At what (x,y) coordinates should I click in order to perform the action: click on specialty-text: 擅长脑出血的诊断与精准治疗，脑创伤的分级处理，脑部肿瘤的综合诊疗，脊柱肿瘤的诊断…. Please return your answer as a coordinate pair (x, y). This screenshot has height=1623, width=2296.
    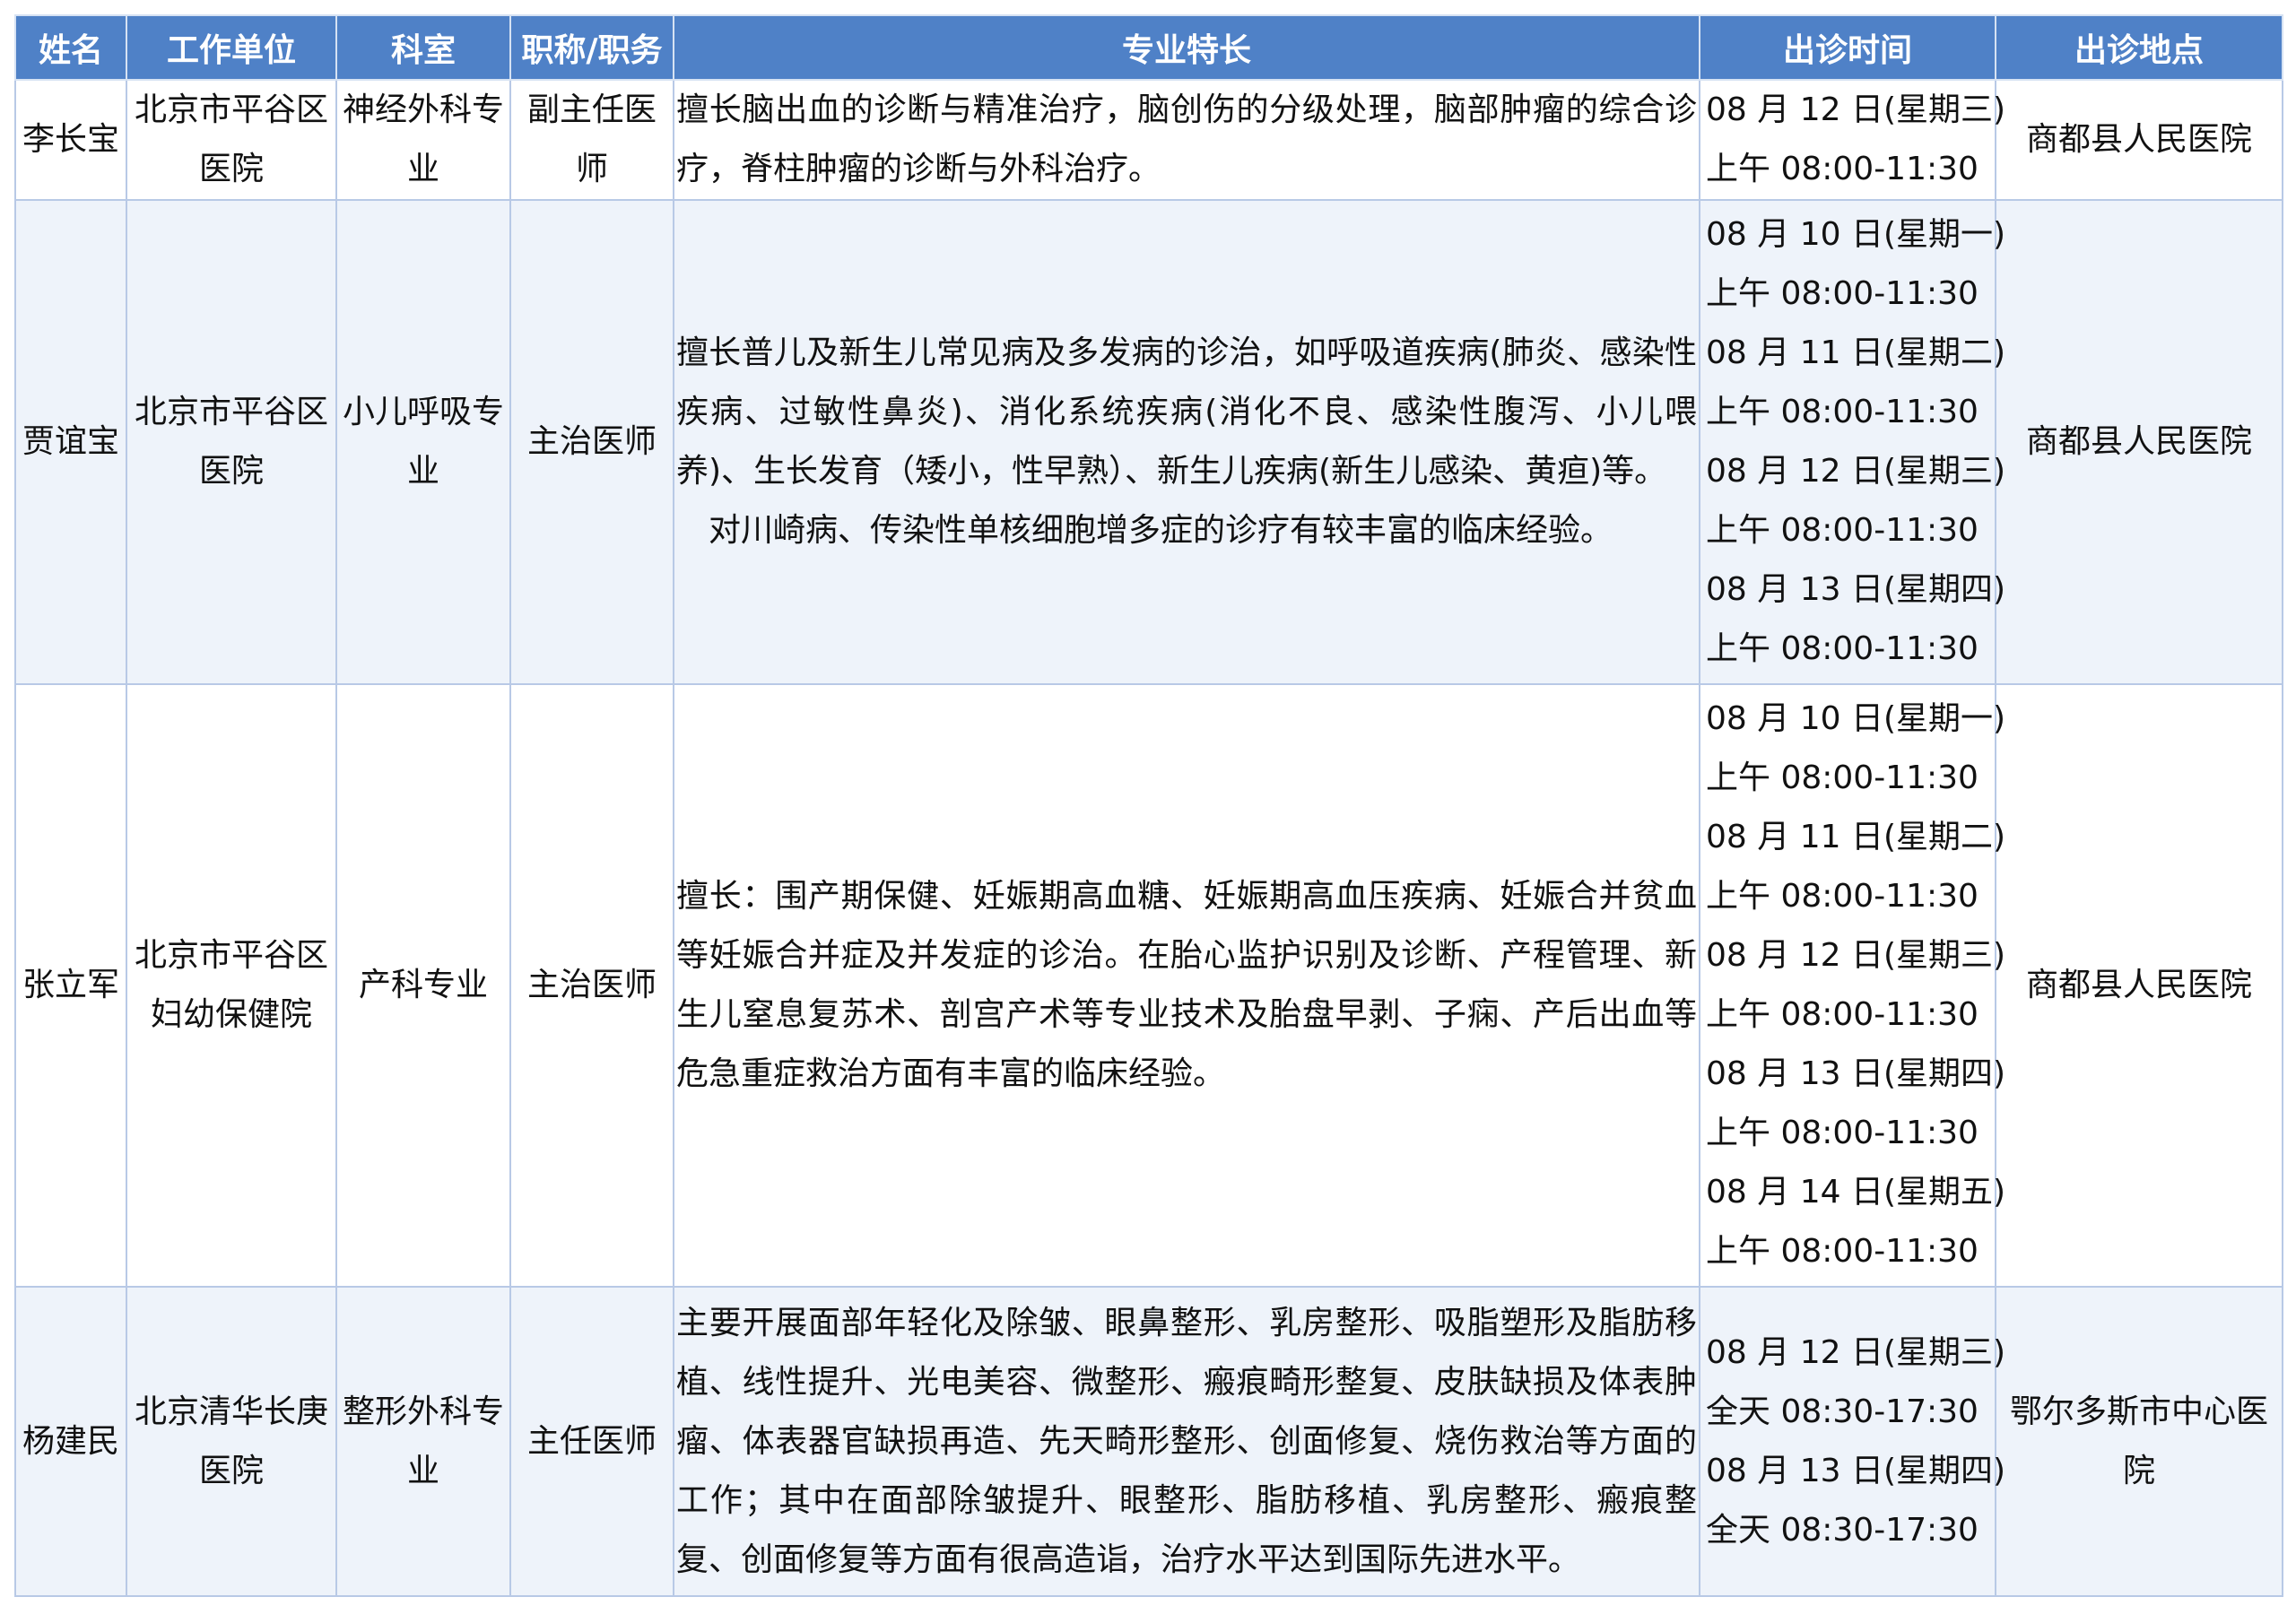
    Looking at the image, I should click on (1186, 139).